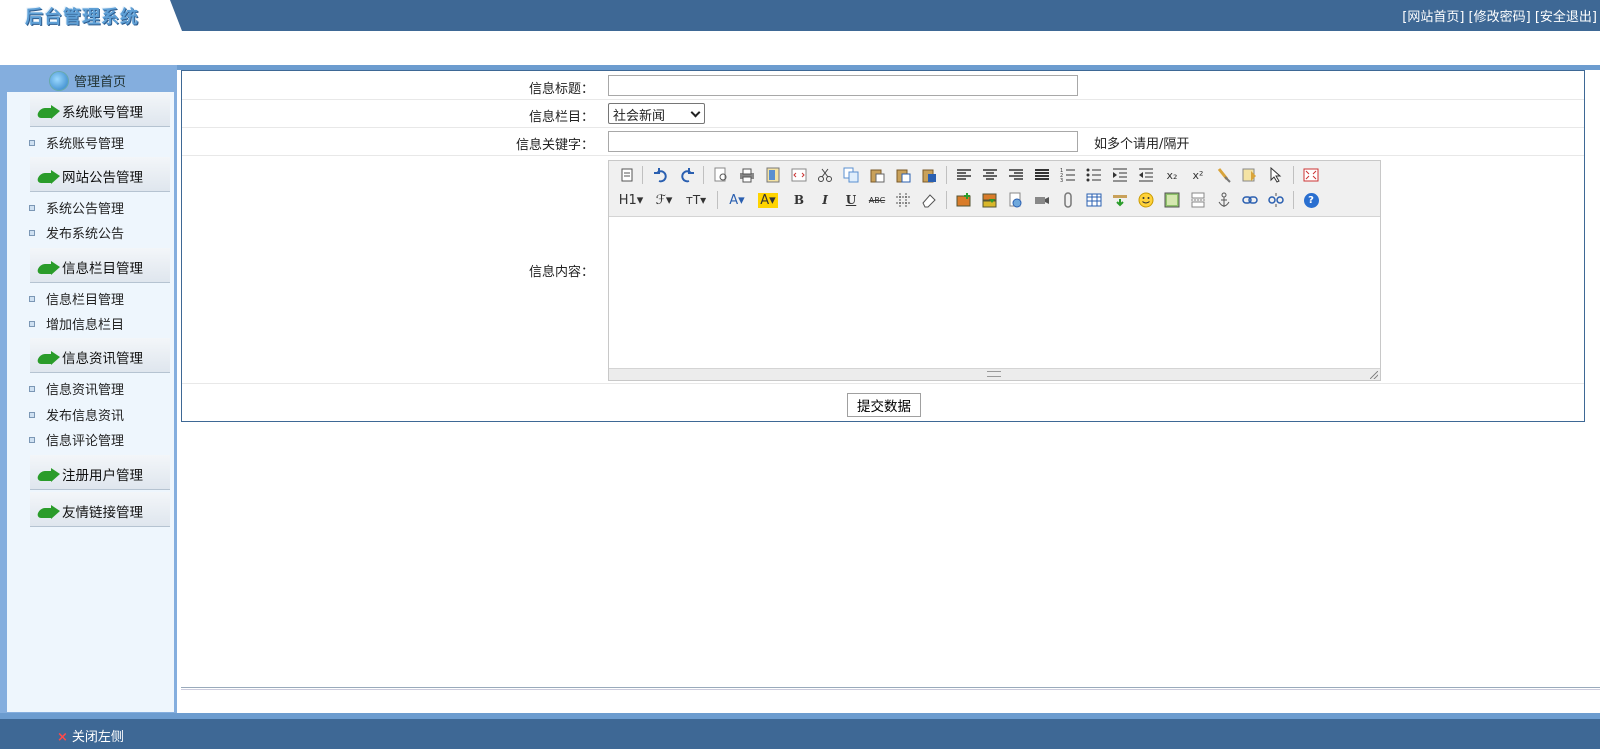 This screenshot has height=749, width=1600. Describe the element at coordinates (903, 200) in the screenshot. I see `line-height-icon` at that location.